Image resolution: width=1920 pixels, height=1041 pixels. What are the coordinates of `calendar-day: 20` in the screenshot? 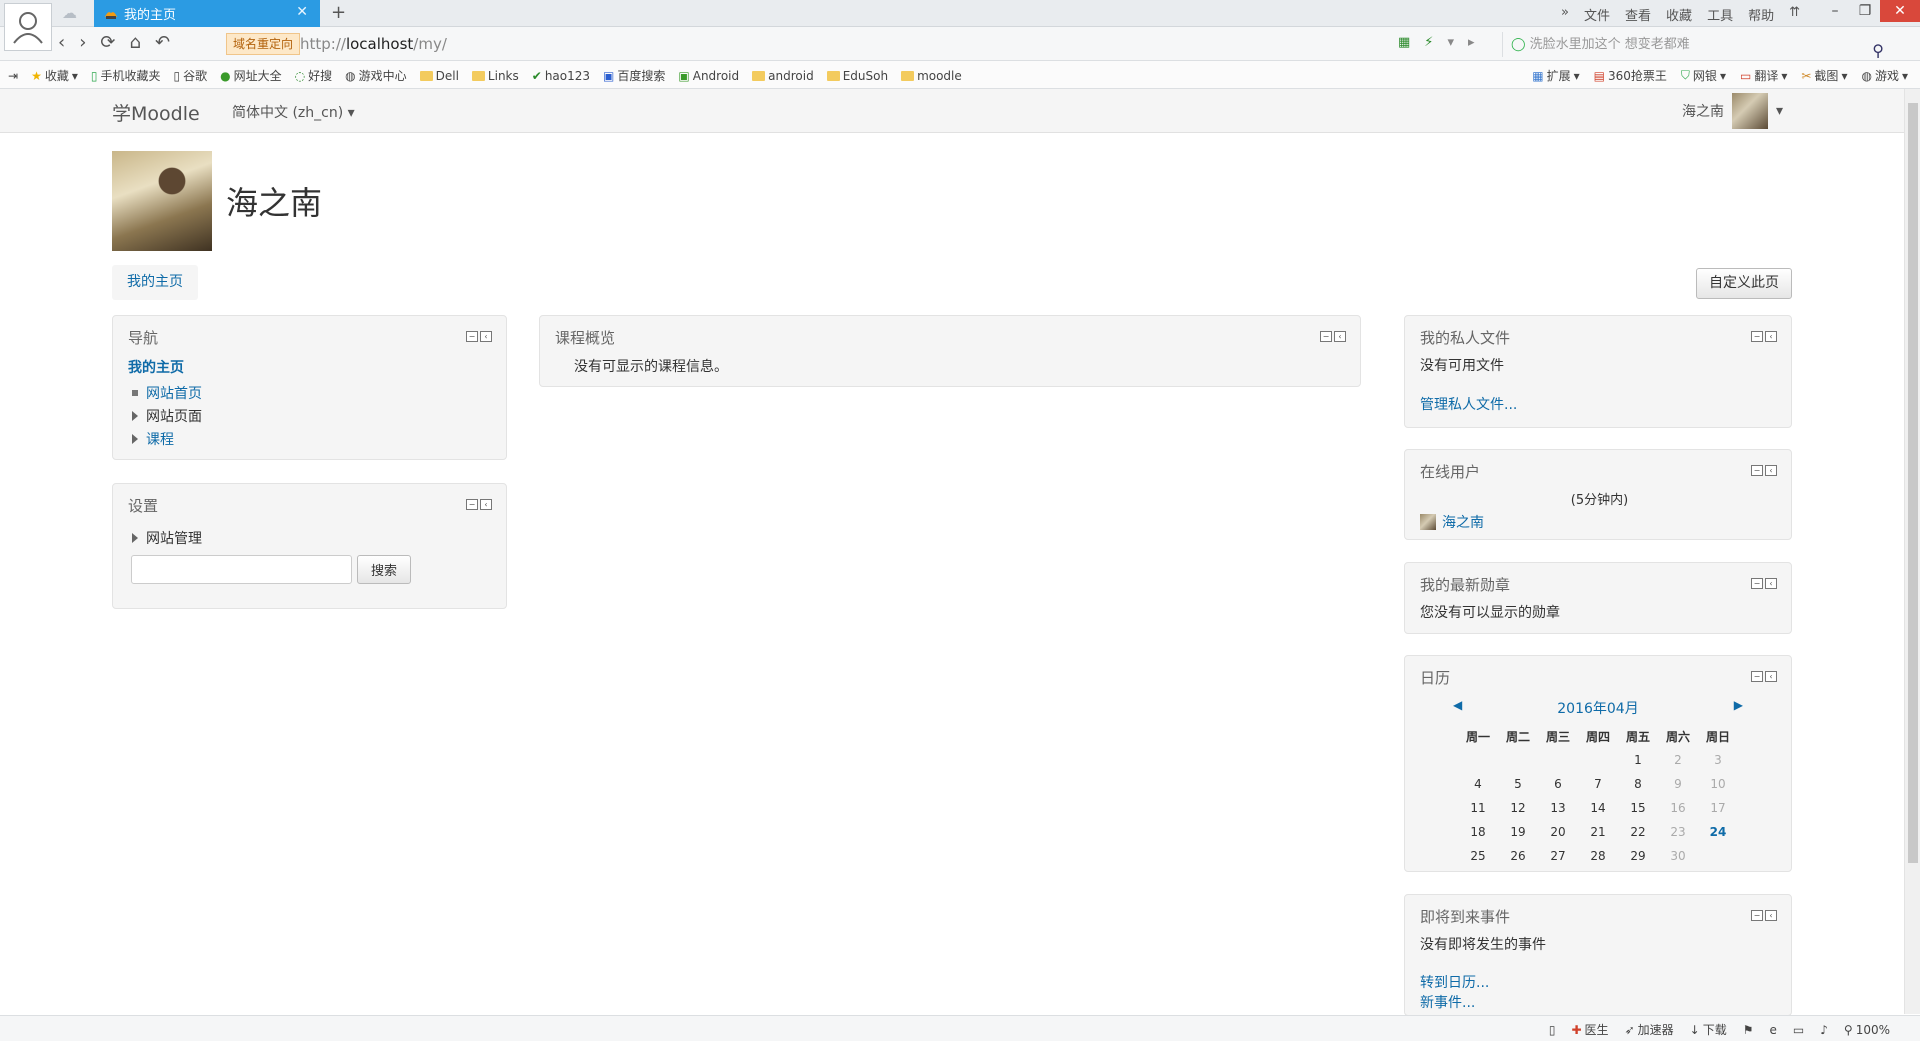 It's located at (1558, 832).